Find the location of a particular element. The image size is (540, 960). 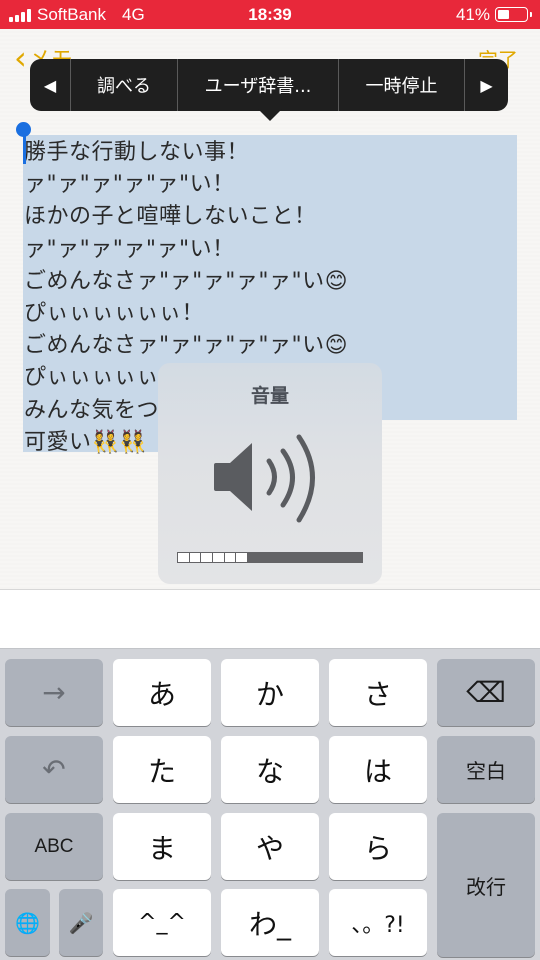

triangle-right-icon: ▶ is located at coordinates (486, 85).